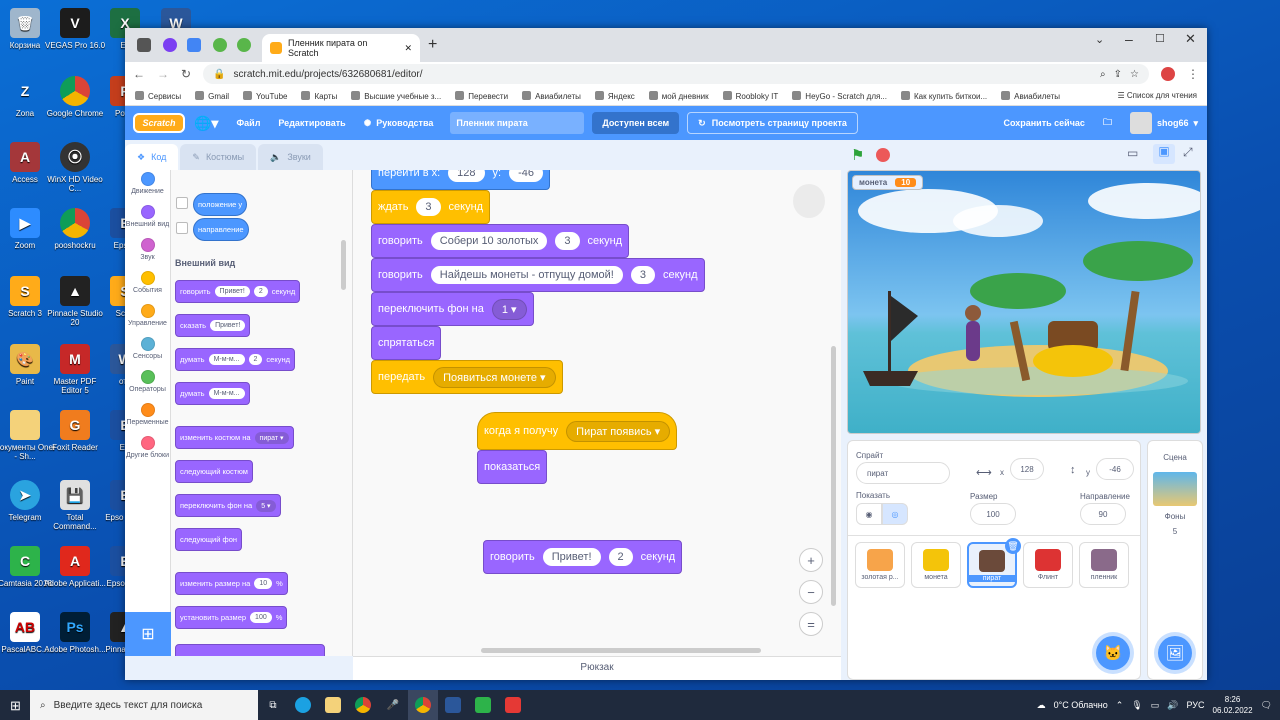 The height and width of the screenshot is (720, 1280). I want to click on workspace-vscrollbar, so click(833, 476).